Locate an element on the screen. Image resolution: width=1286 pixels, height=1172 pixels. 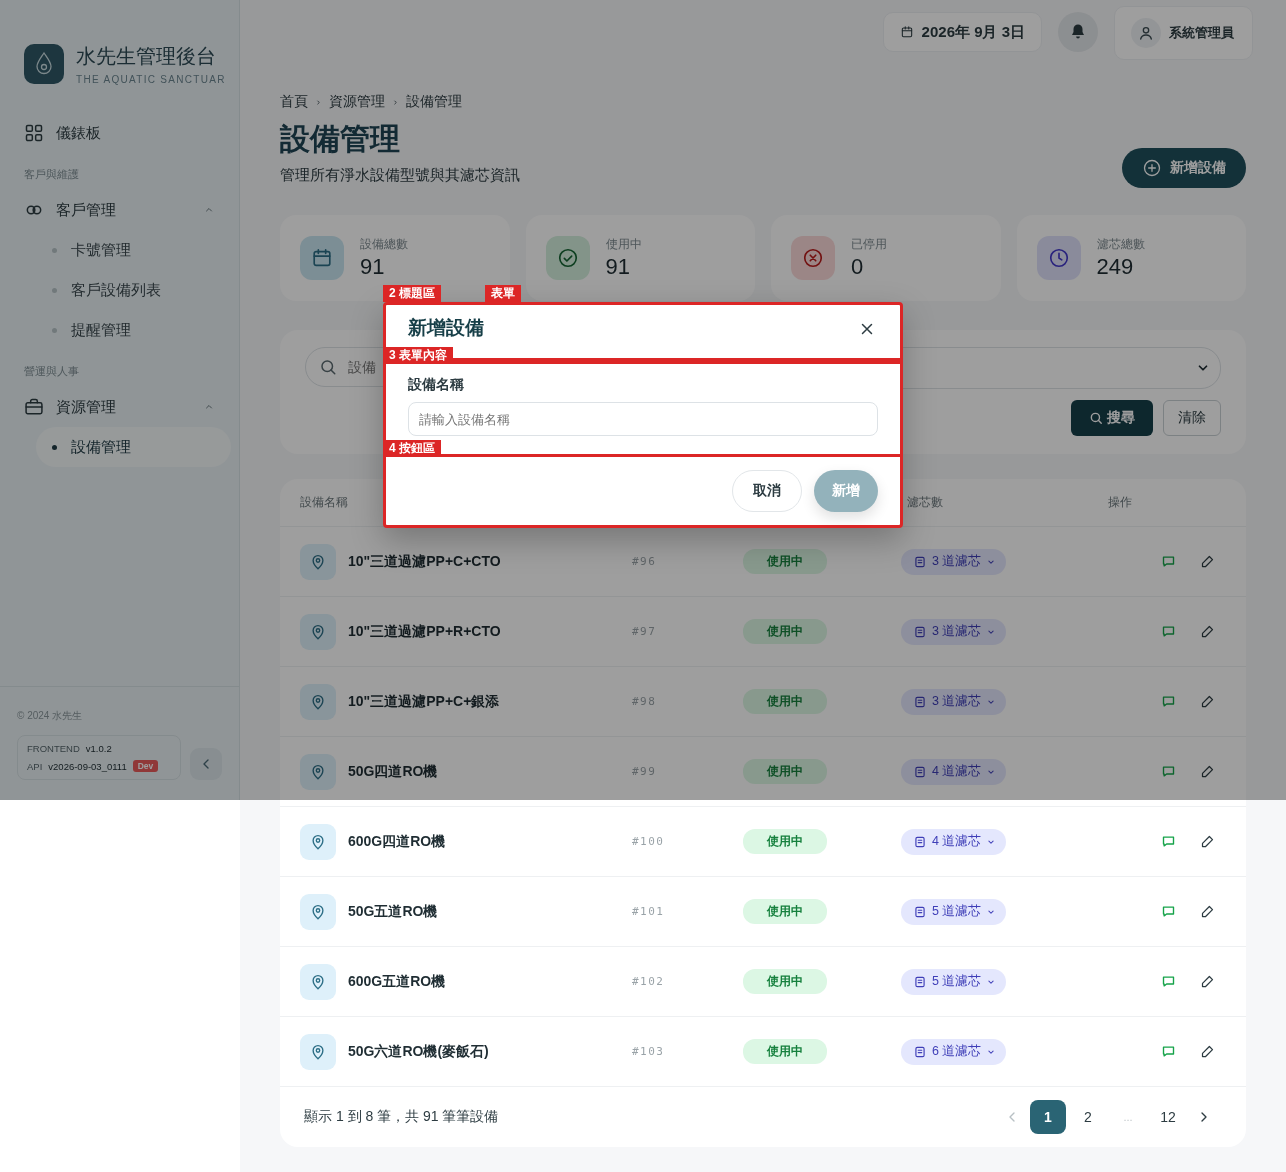
nav-group: 資源管理 is located at coordinates (119, 407).